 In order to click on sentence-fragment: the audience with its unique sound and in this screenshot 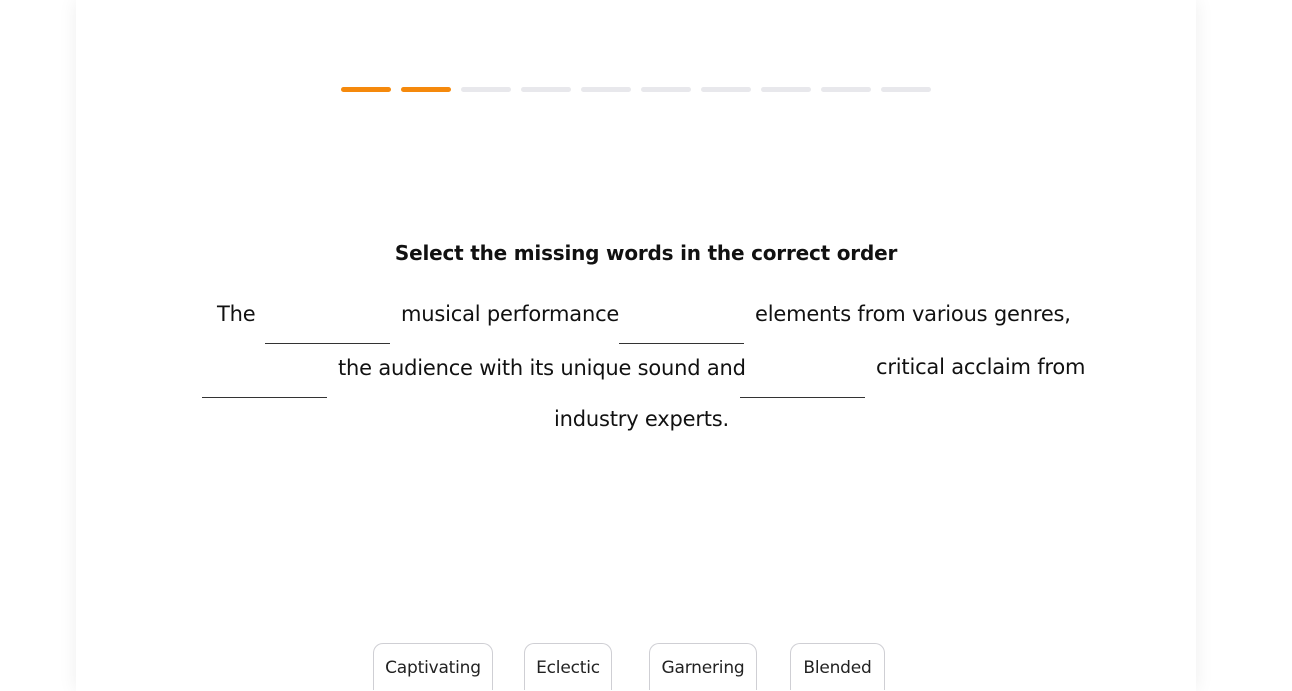, I will do `click(542, 368)`.